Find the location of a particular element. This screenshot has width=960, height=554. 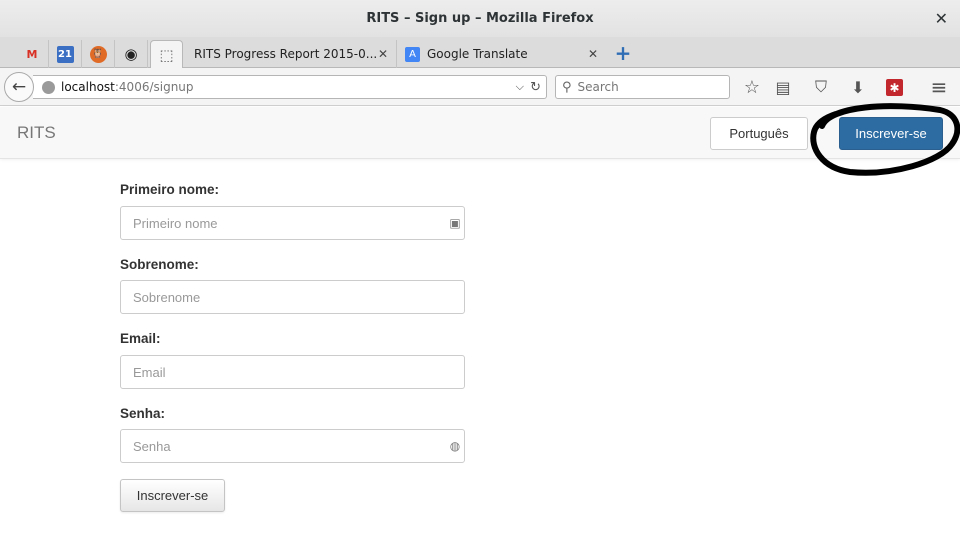

github-icon: ◉ is located at coordinates (131, 54).